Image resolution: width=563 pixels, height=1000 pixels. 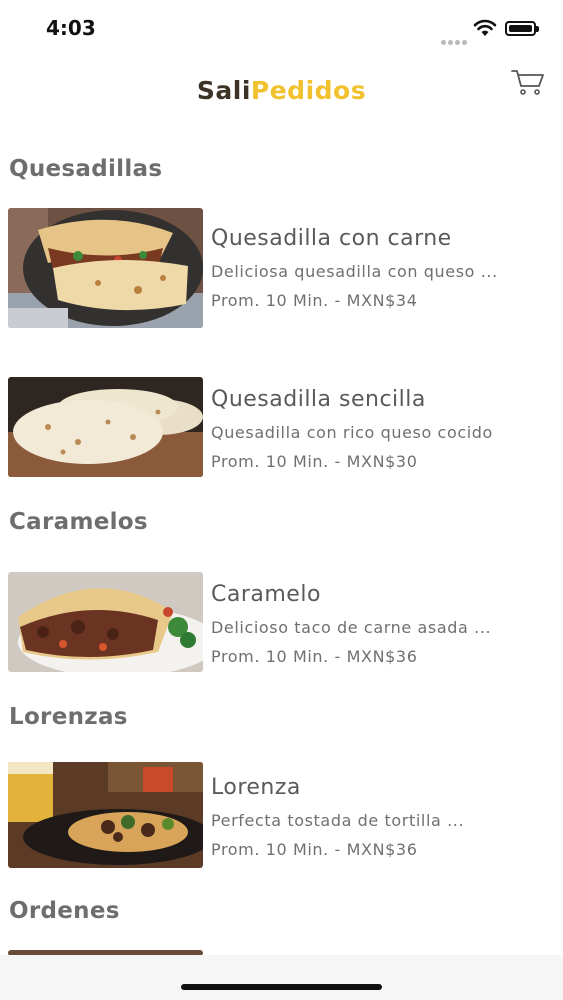 What do you see at coordinates (71, 28) in the screenshot?
I see `status-time: 4:03` at bounding box center [71, 28].